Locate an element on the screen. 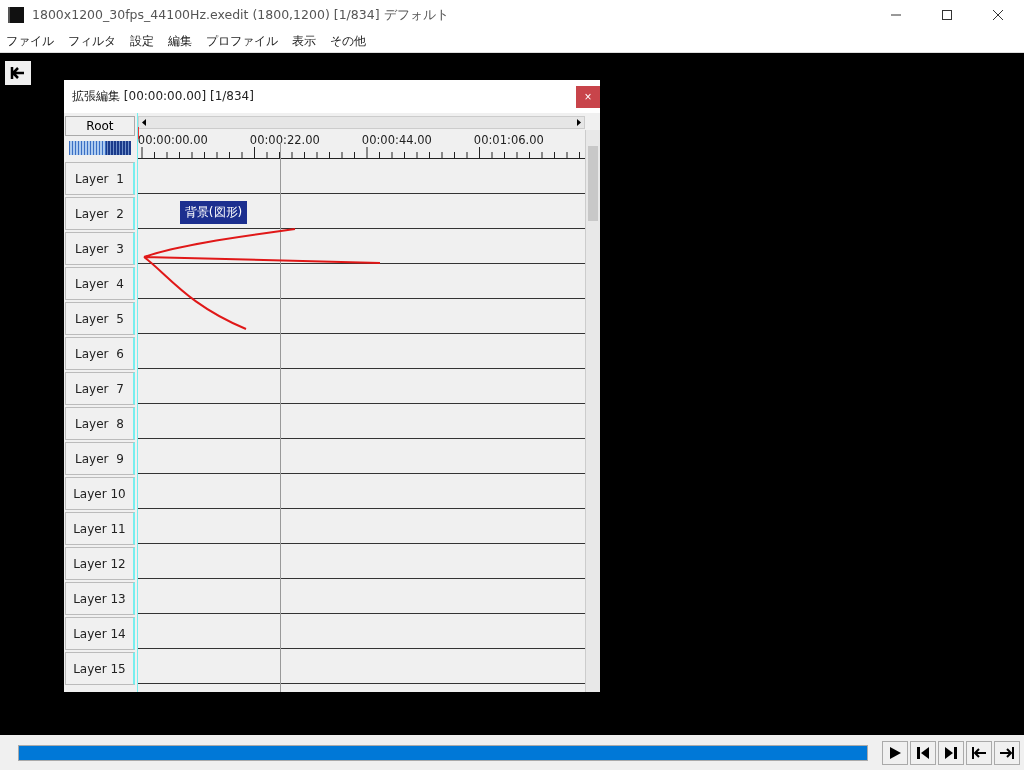  layer-button: Layer 14 is located at coordinates (100, 633).